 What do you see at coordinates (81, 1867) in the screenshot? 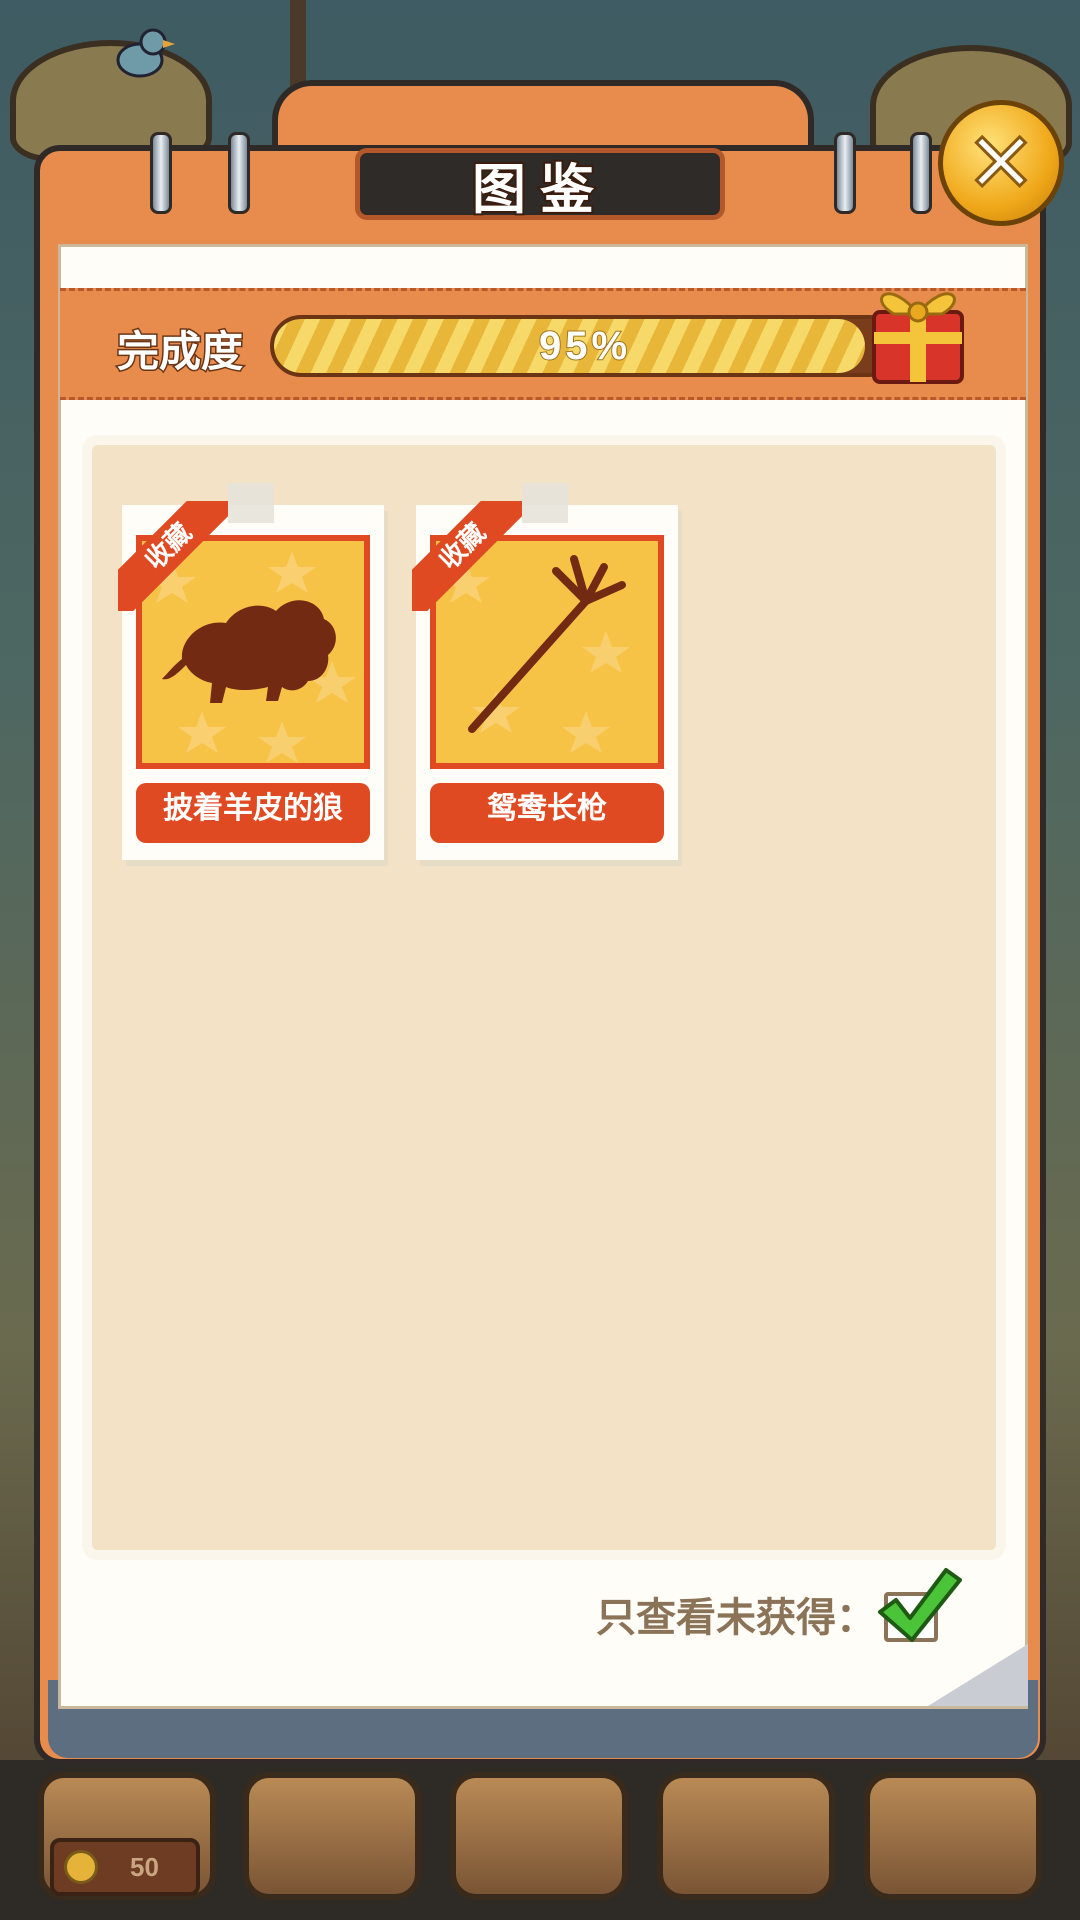
I see `coin-icon` at bounding box center [81, 1867].